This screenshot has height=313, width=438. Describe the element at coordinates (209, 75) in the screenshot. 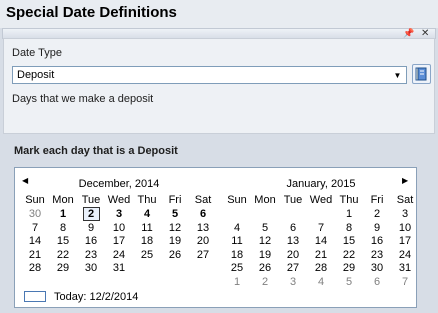

I see `date-type-dropdown: Deposit ▼` at that location.